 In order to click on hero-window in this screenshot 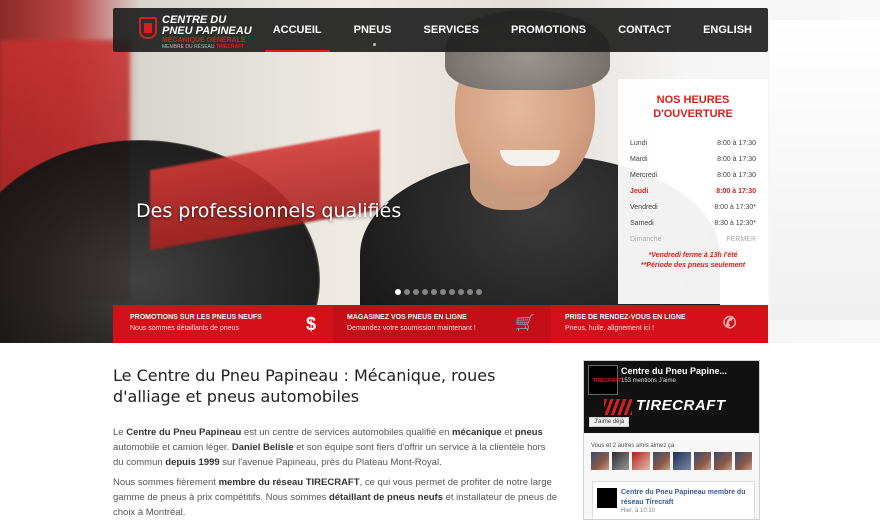, I will do `click(825, 170)`.